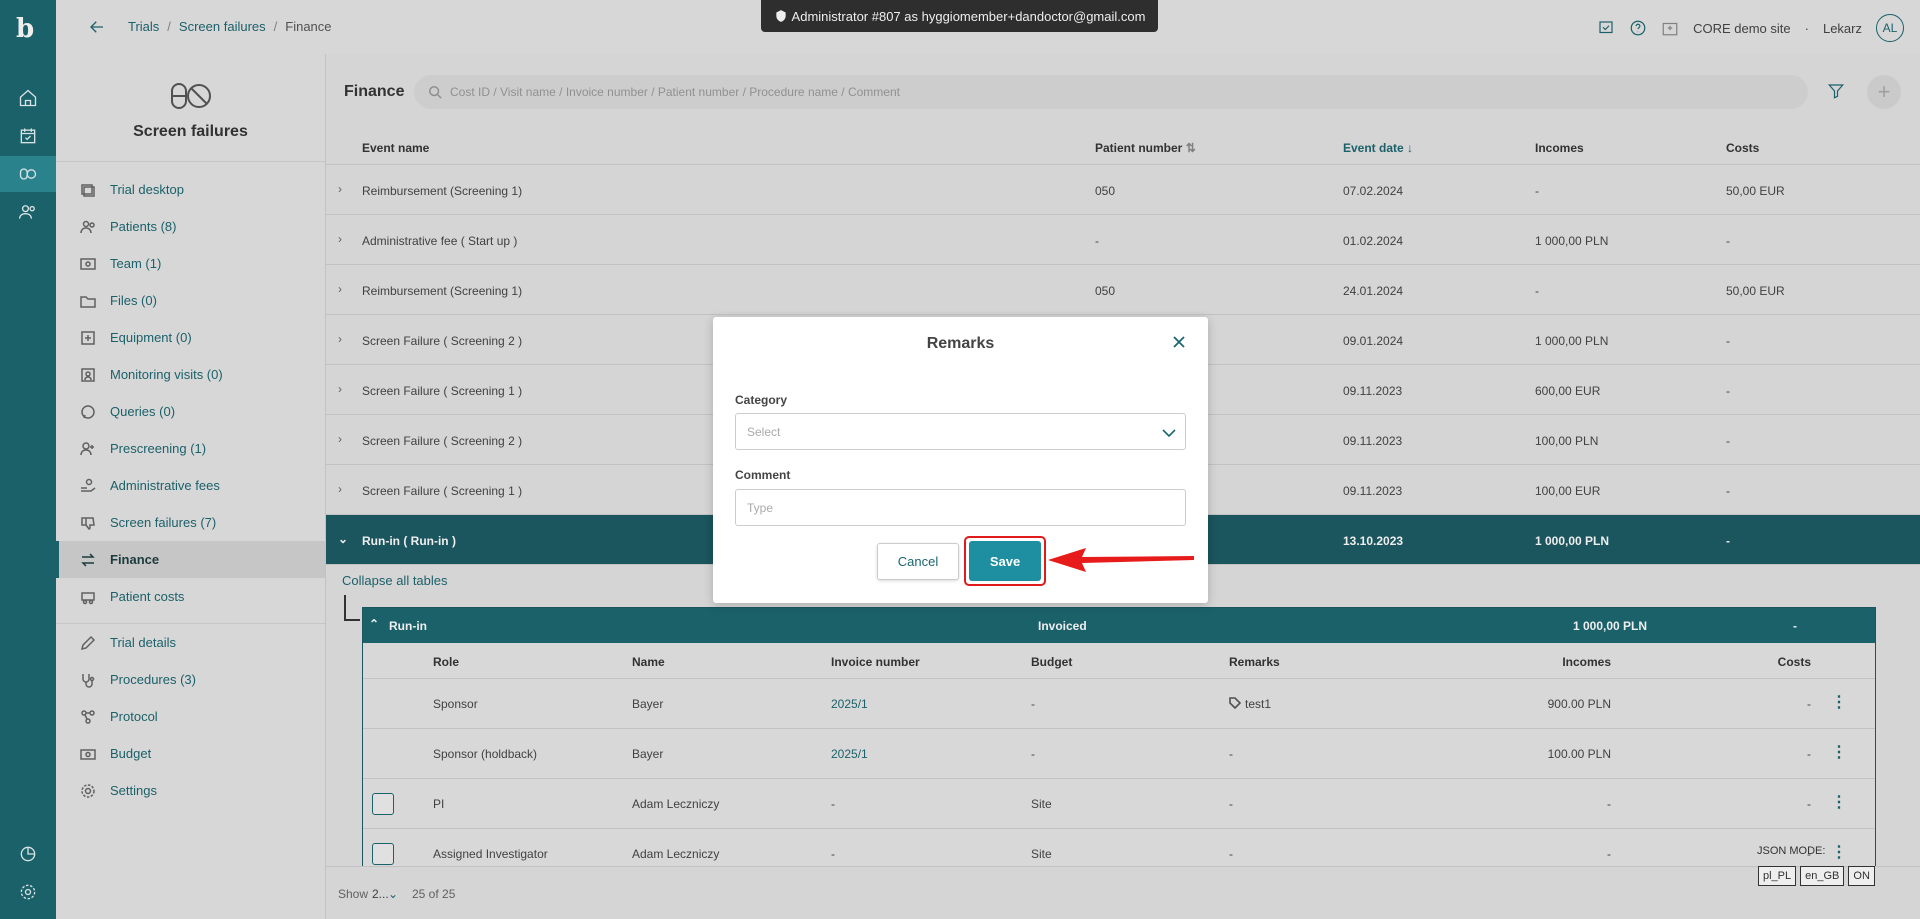 The height and width of the screenshot is (919, 1920). What do you see at coordinates (960, 507) in the screenshot?
I see `comment-input: Type` at bounding box center [960, 507].